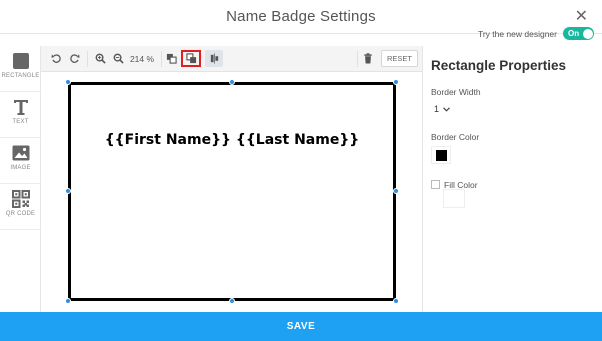 The height and width of the screenshot is (341, 602). I want to click on align-center-icon, so click(214, 58).